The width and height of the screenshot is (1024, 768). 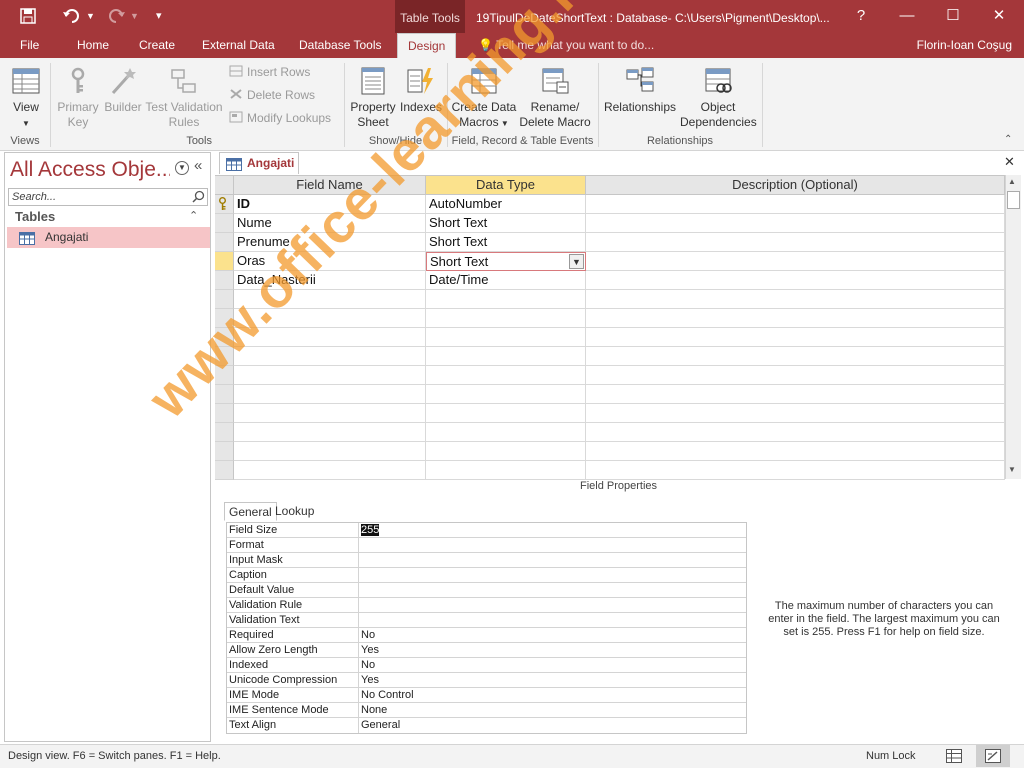 What do you see at coordinates (26, 98) in the screenshot?
I see `view-button: View ▼` at bounding box center [26, 98].